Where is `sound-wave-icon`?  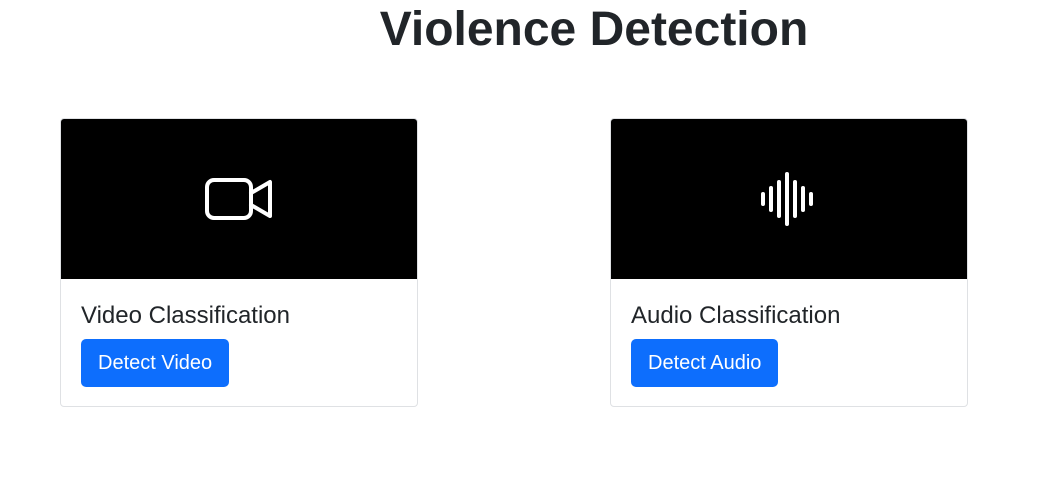 sound-wave-icon is located at coordinates (789, 199).